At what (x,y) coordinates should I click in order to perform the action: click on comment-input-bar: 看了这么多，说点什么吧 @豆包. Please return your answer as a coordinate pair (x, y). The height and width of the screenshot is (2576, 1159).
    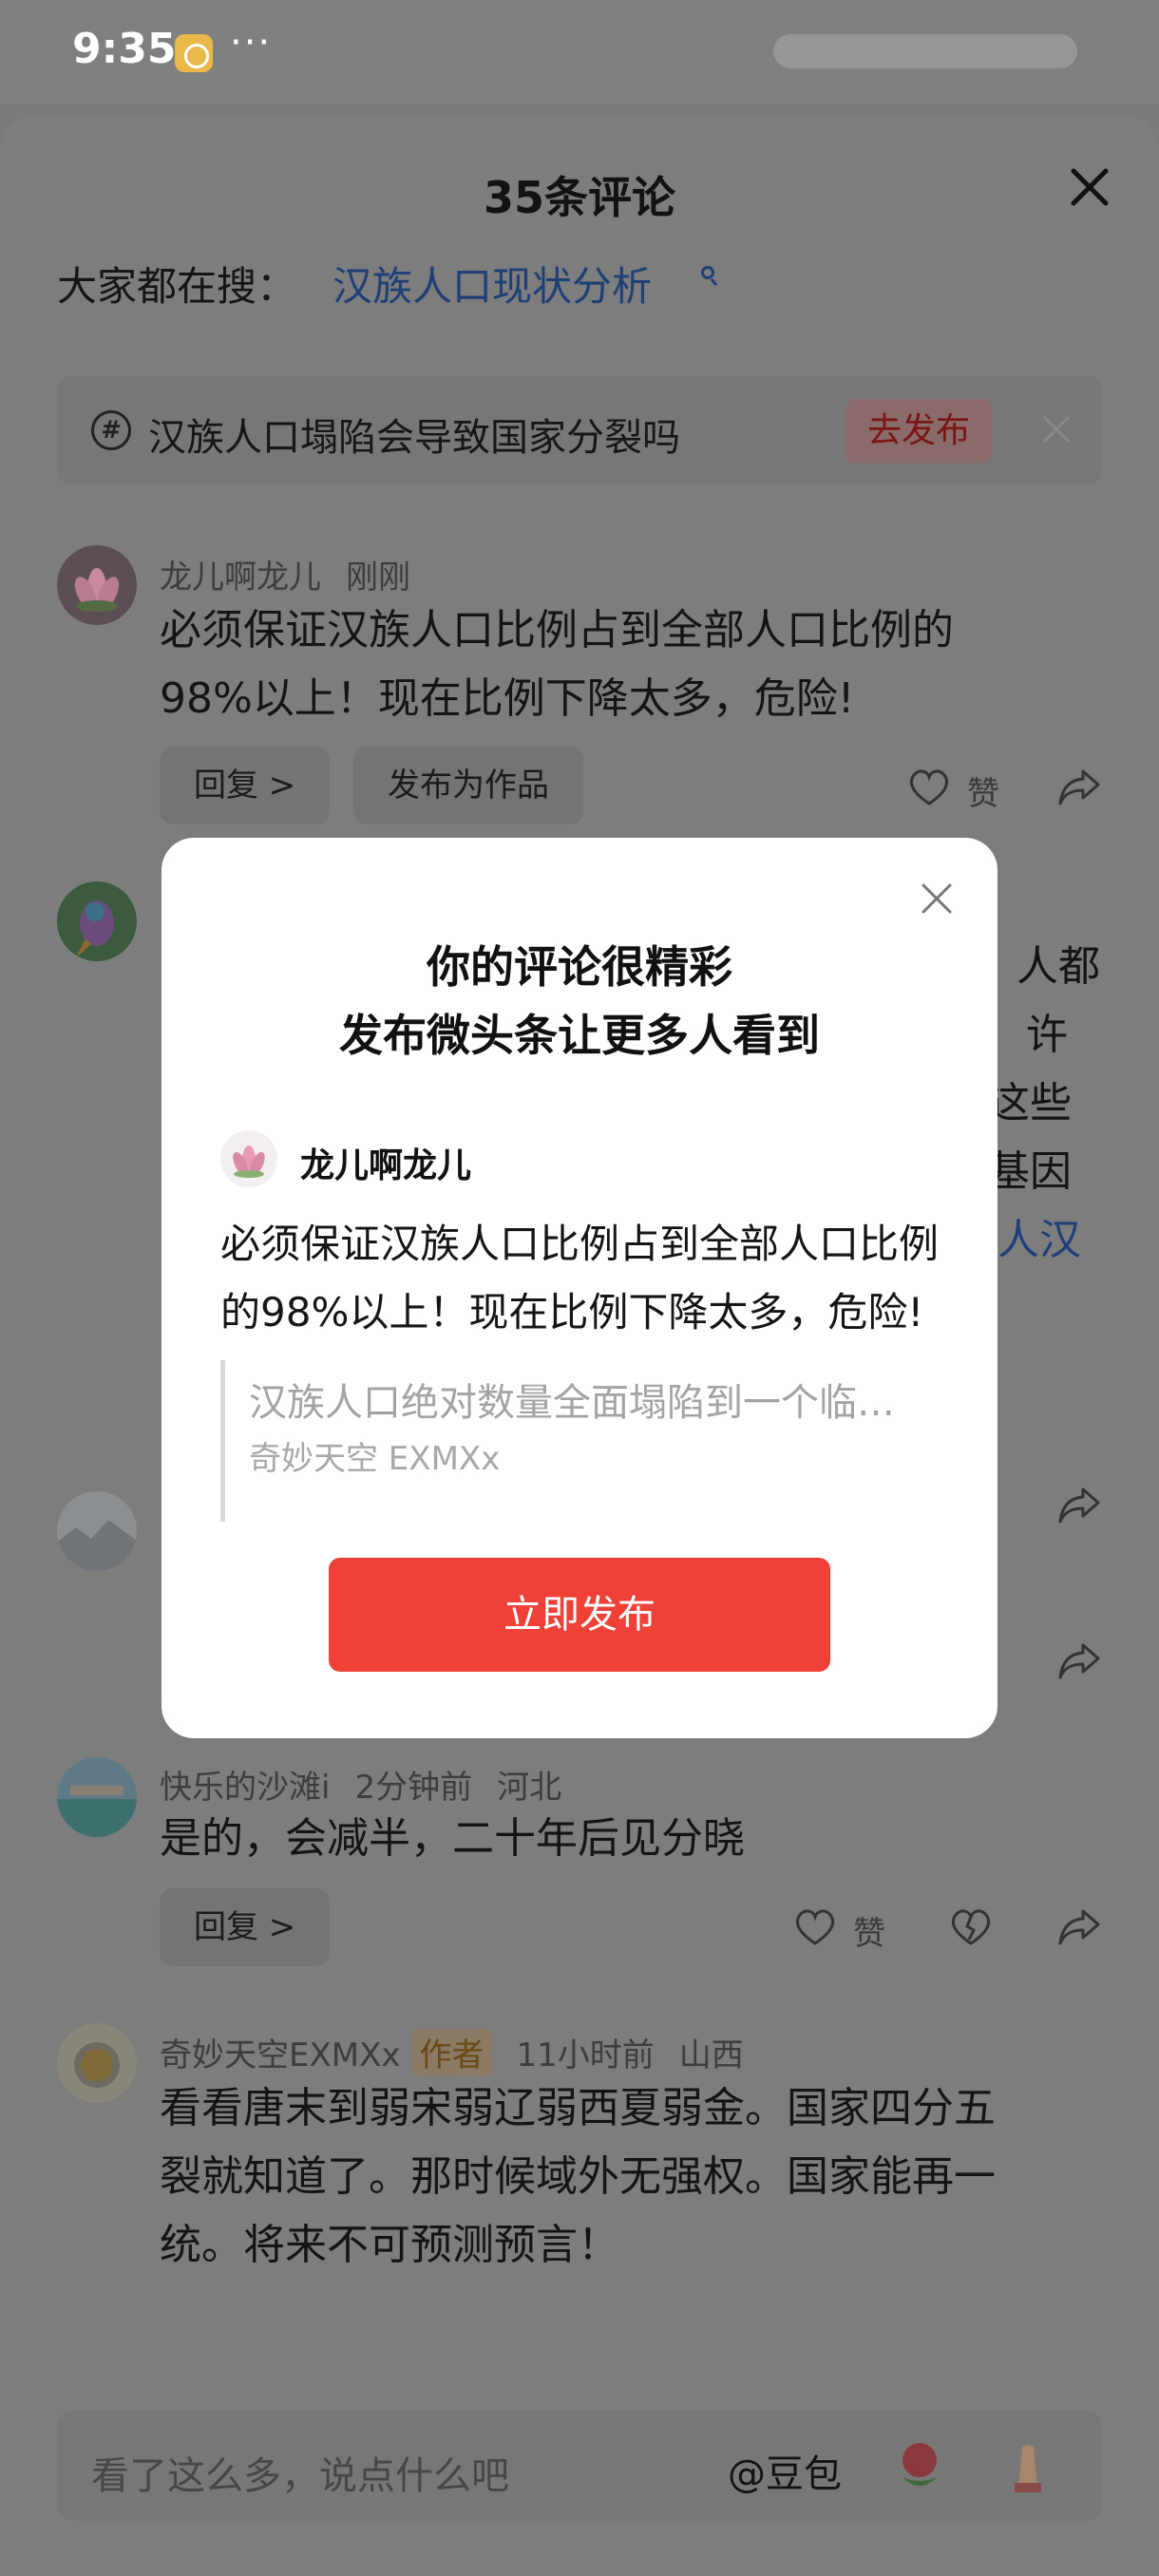
    Looking at the image, I should click on (579, 2466).